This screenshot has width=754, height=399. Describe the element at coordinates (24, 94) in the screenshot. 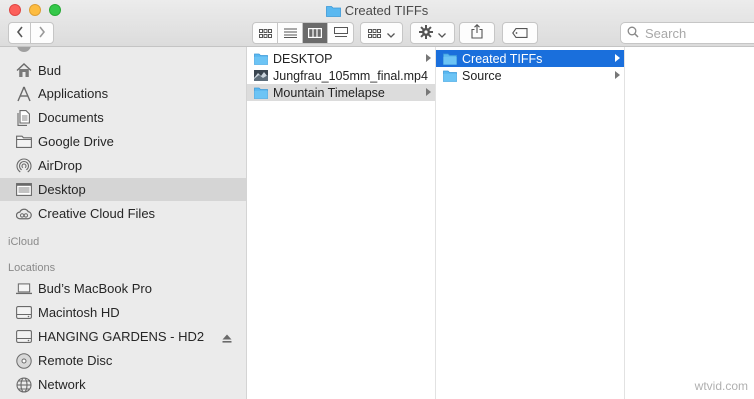

I see `applications-icon` at that location.